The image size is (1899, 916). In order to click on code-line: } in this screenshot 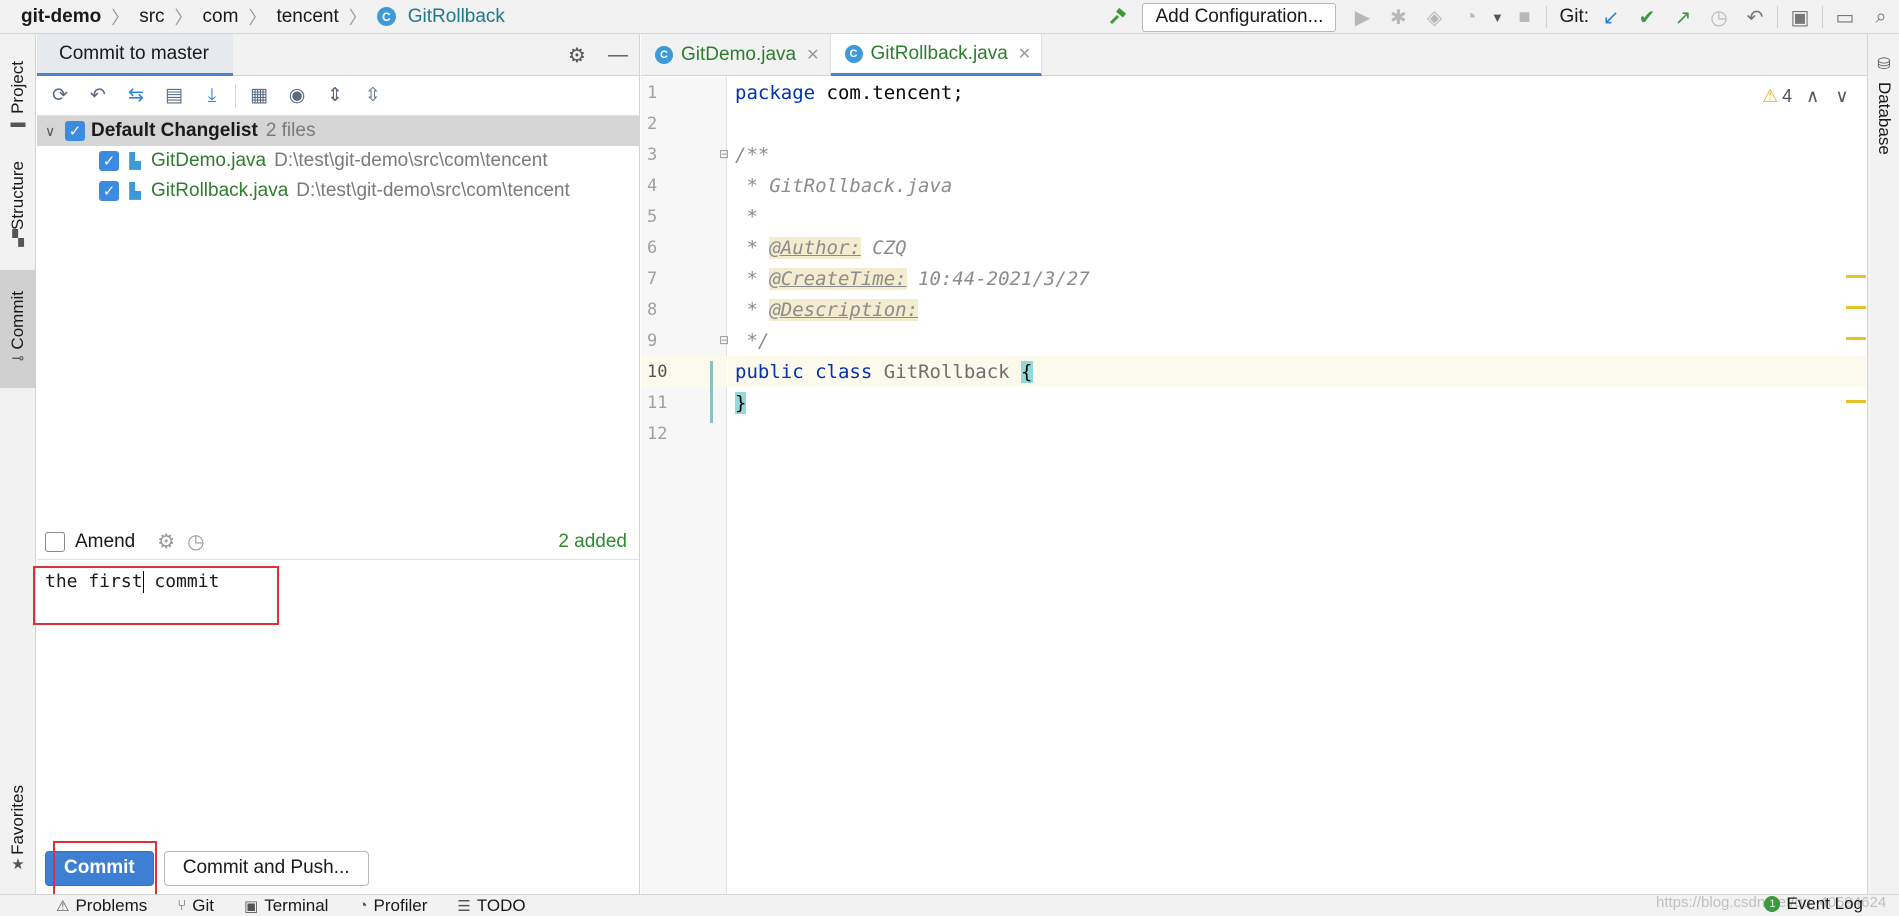, I will do `click(1297, 402)`.